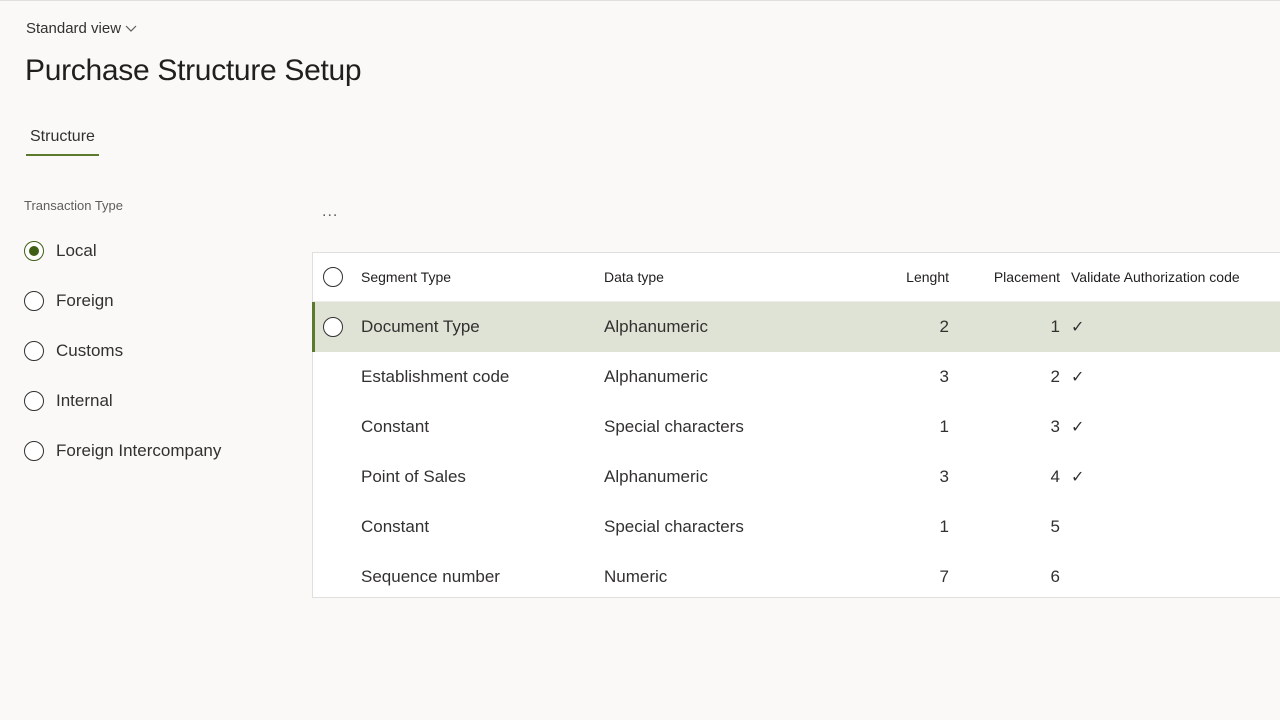 This screenshot has height=720, width=1280. Describe the element at coordinates (122, 251) in the screenshot. I see `radio-option-local: Local` at that location.